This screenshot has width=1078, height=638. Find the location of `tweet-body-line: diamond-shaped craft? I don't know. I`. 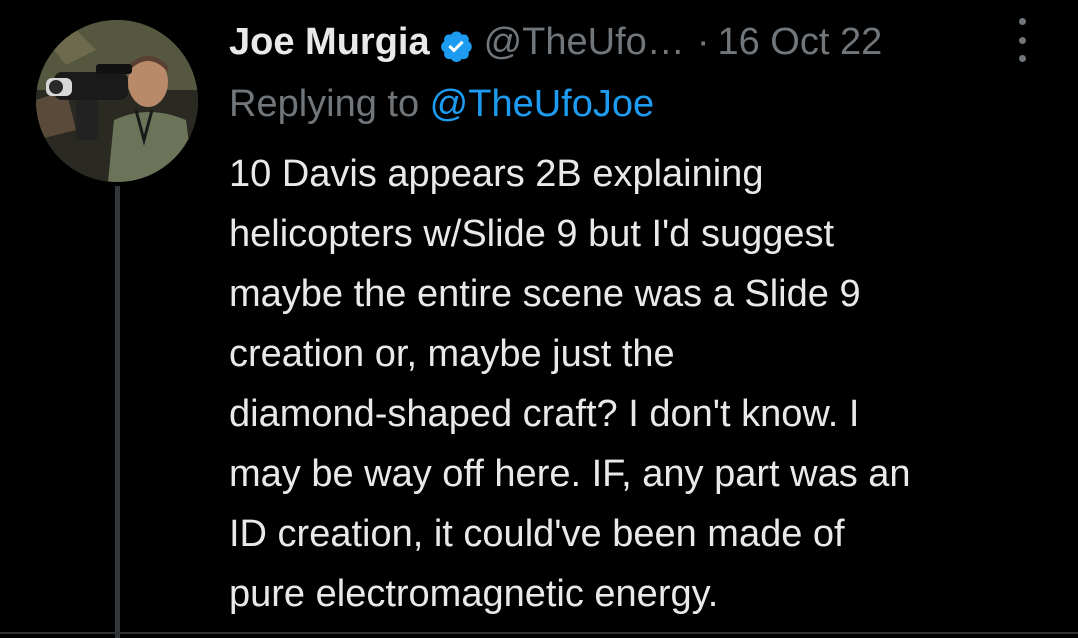

tweet-body-line: diamond-shaped craft? I don't know. I is located at coordinates (544, 414).